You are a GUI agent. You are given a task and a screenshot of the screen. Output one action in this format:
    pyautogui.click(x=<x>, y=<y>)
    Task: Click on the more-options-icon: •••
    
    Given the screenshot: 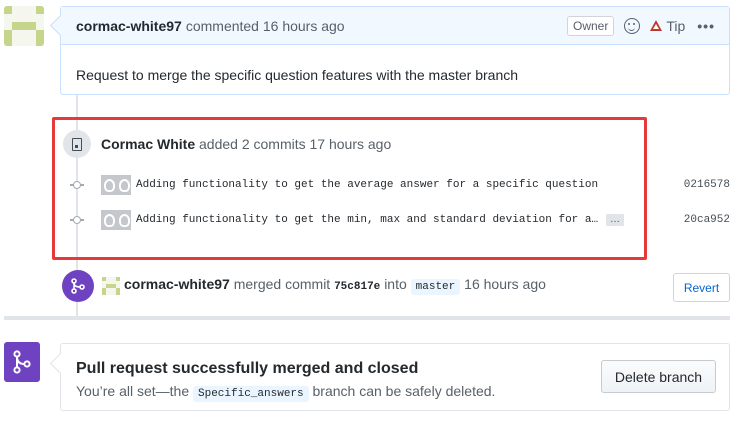 What is the action you would take?
    pyautogui.click(x=706, y=26)
    